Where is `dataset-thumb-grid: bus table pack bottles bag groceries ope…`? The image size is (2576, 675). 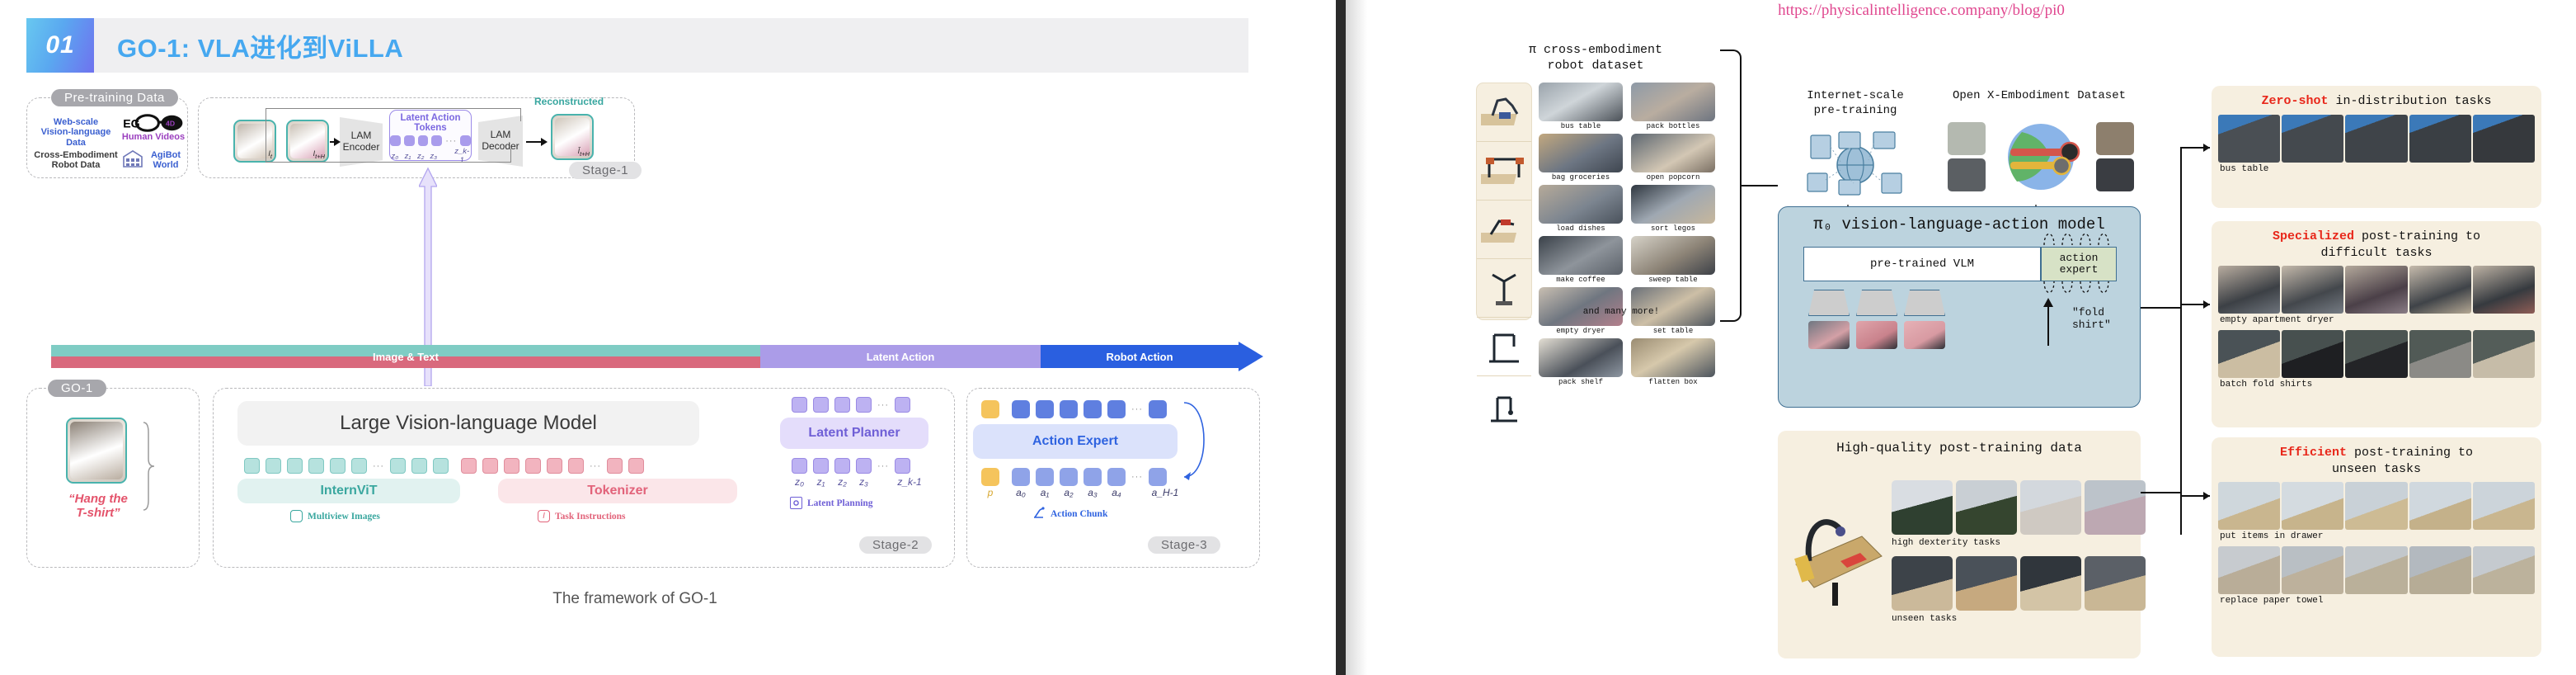 dataset-thumb-grid: bus table pack bottles bag groceries ope… is located at coordinates (1627, 235).